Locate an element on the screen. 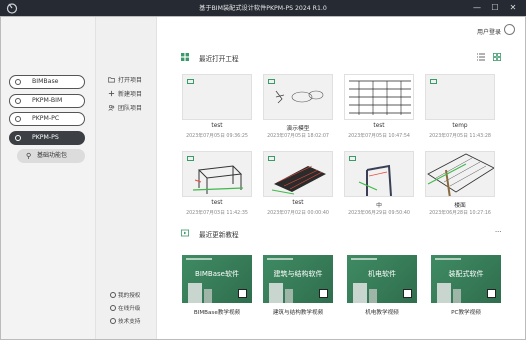 This screenshot has width=526, height=340. tutorial-thumbnail: 装配式软件 is located at coordinates (466, 279).